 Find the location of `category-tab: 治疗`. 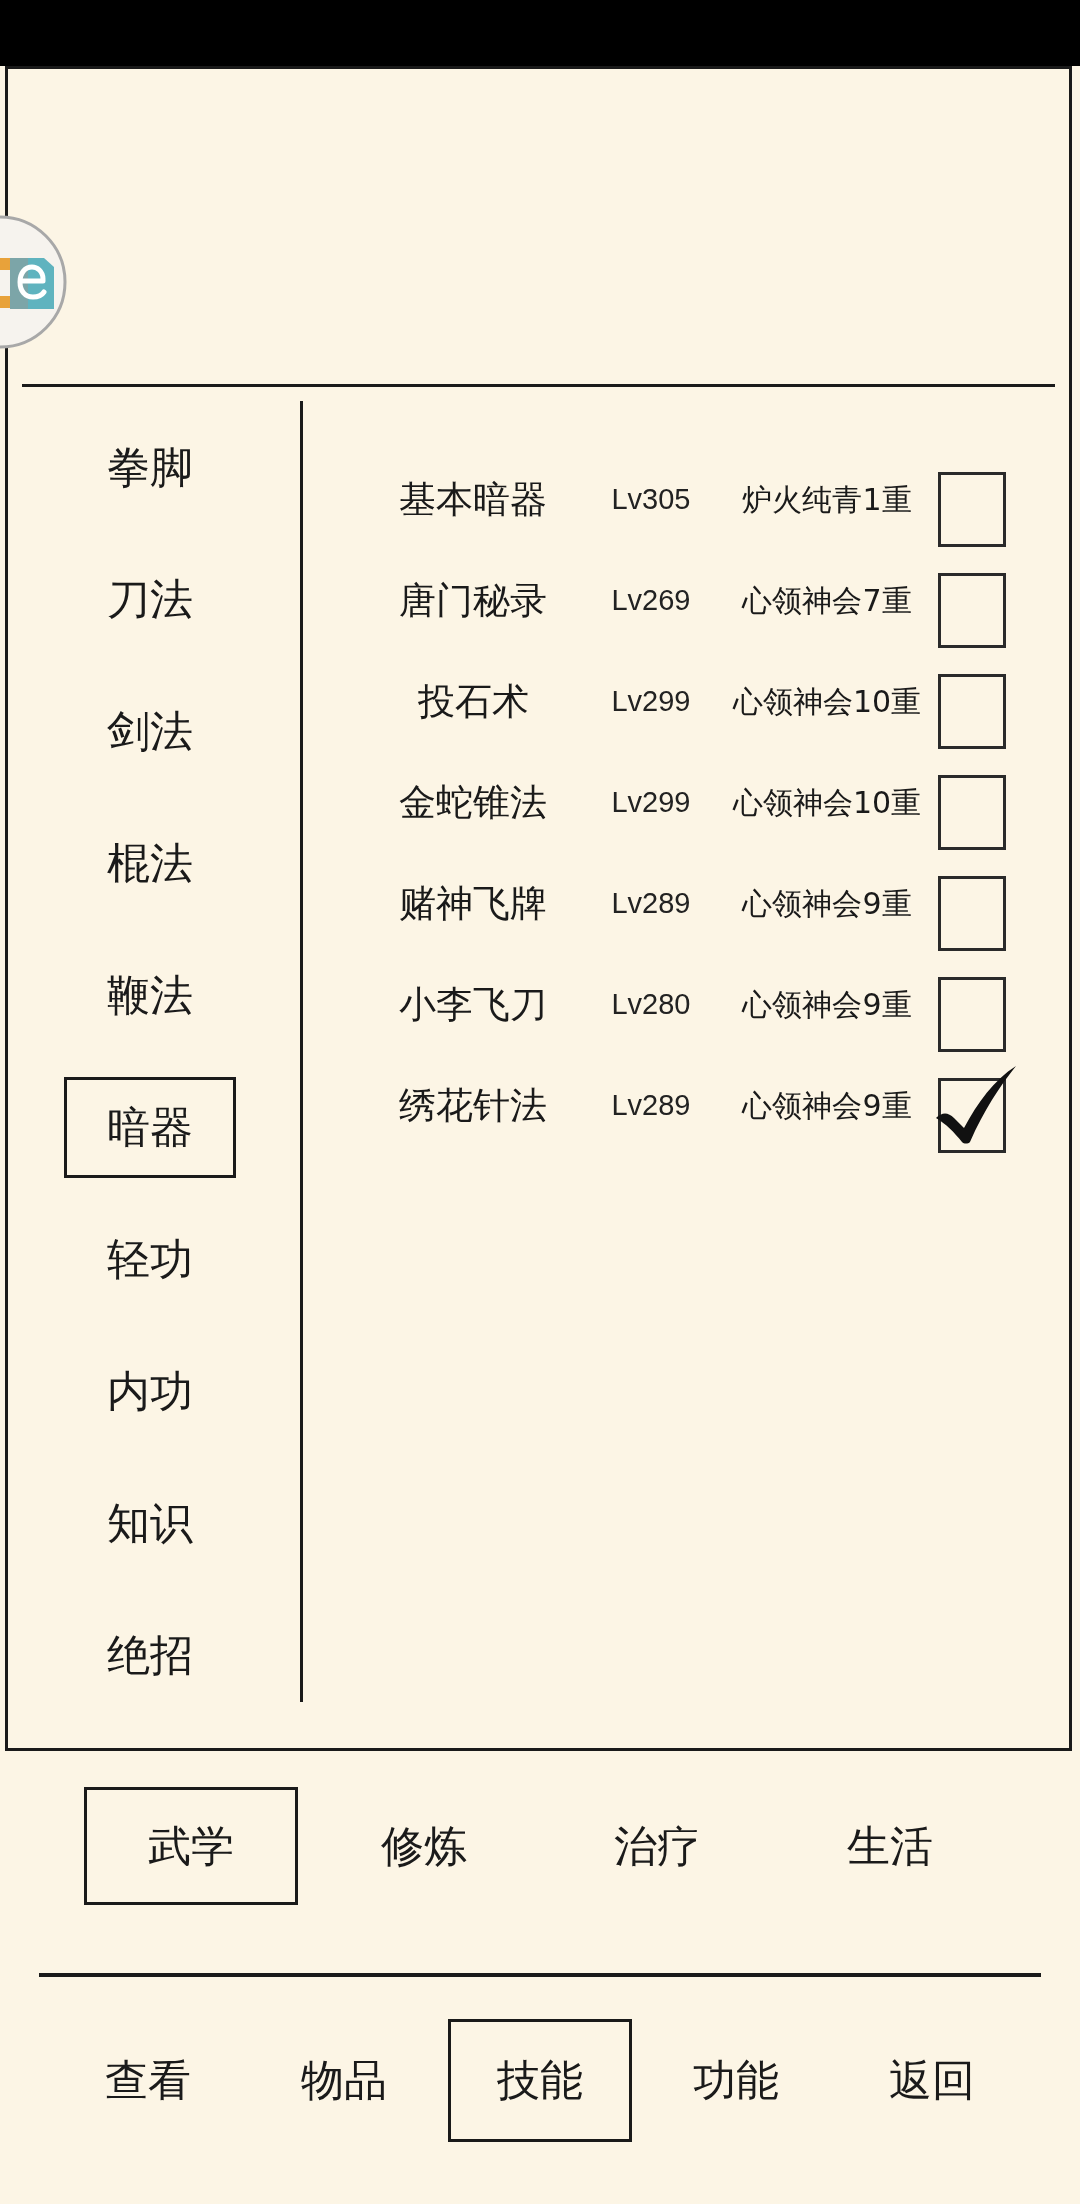

category-tab: 治疗 is located at coordinates (656, 1846).